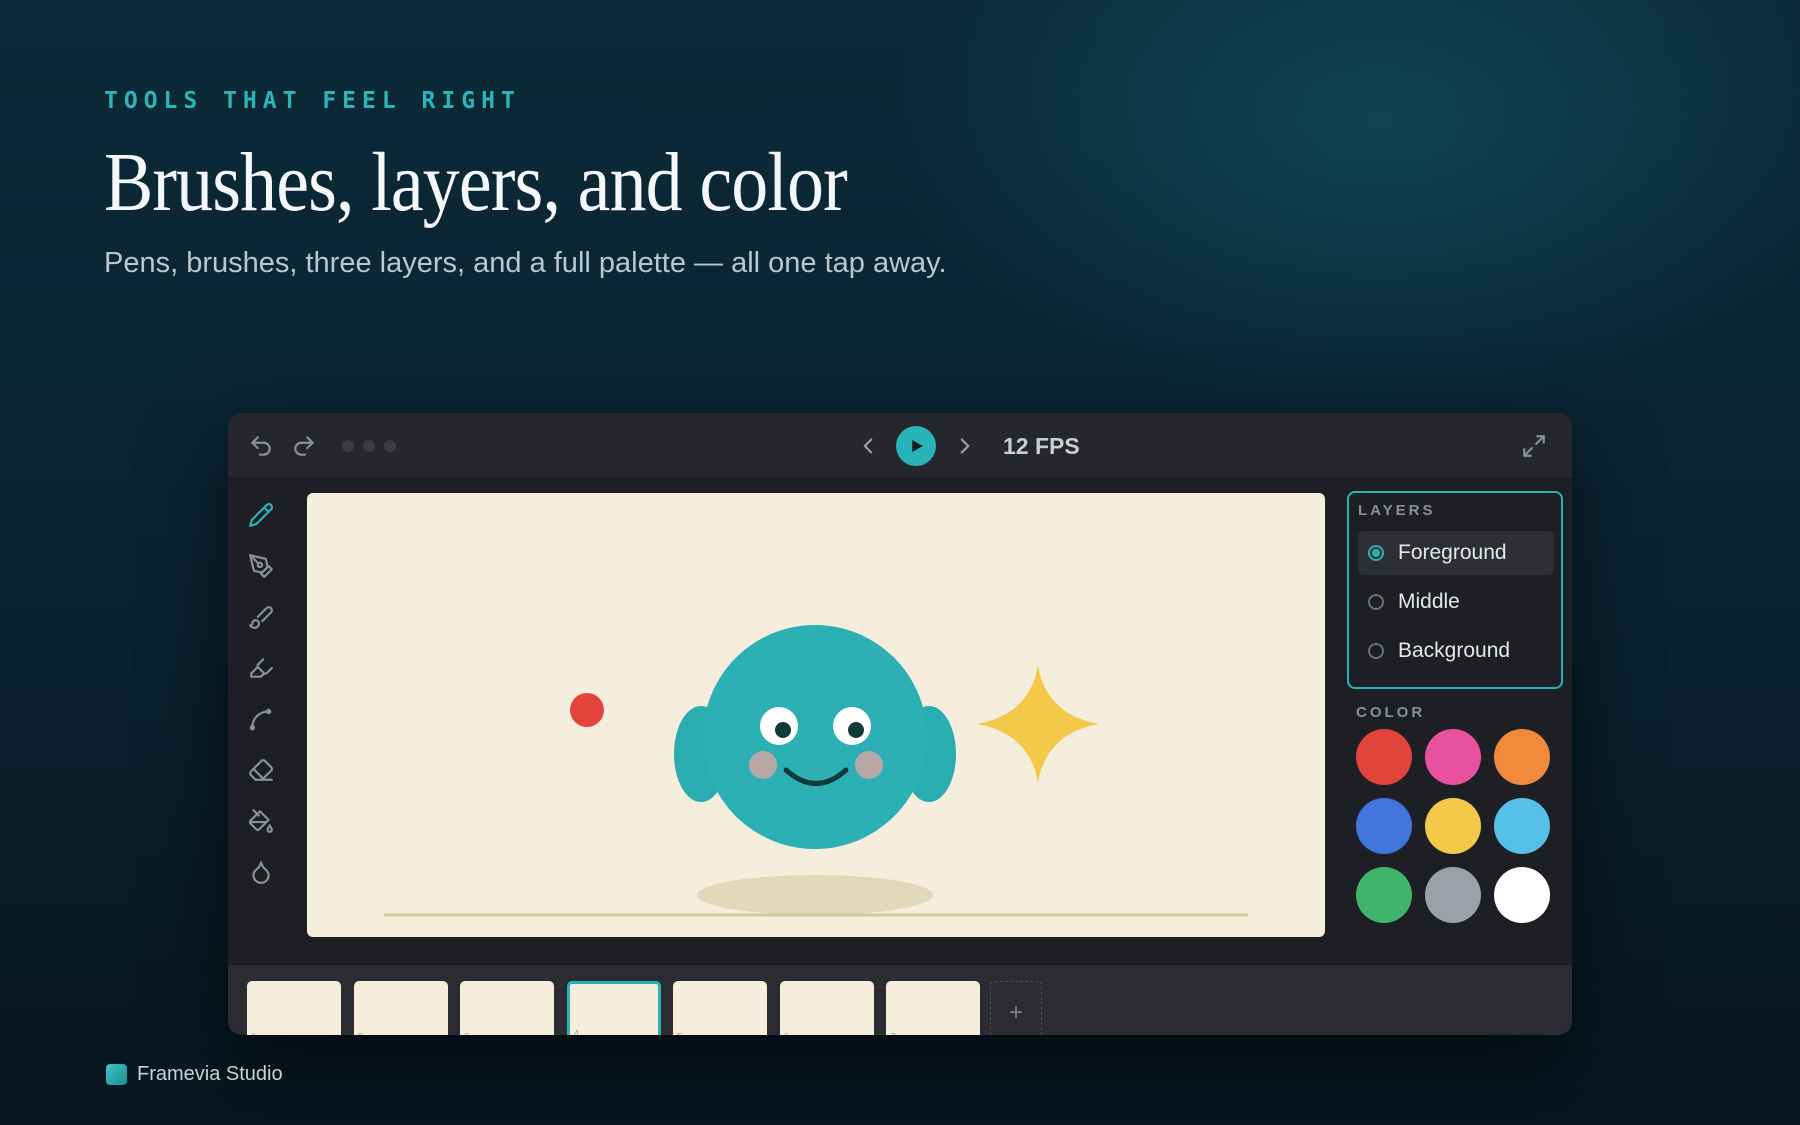 The height and width of the screenshot is (1125, 1800). I want to click on layers-label: LAYERS, so click(1397, 510).